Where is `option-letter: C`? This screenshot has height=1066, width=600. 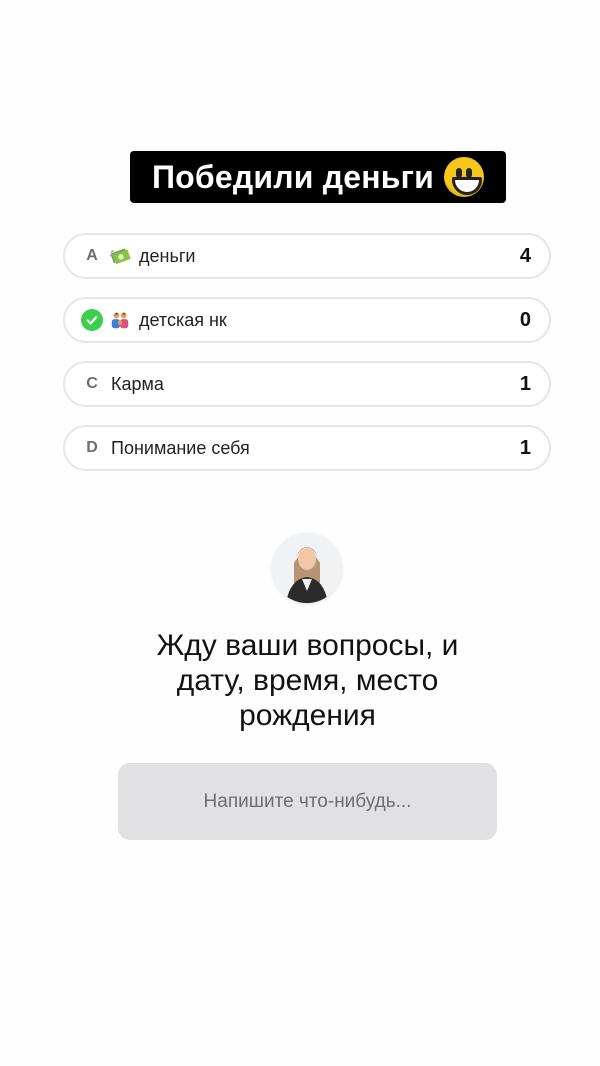 option-letter: C is located at coordinates (92, 383).